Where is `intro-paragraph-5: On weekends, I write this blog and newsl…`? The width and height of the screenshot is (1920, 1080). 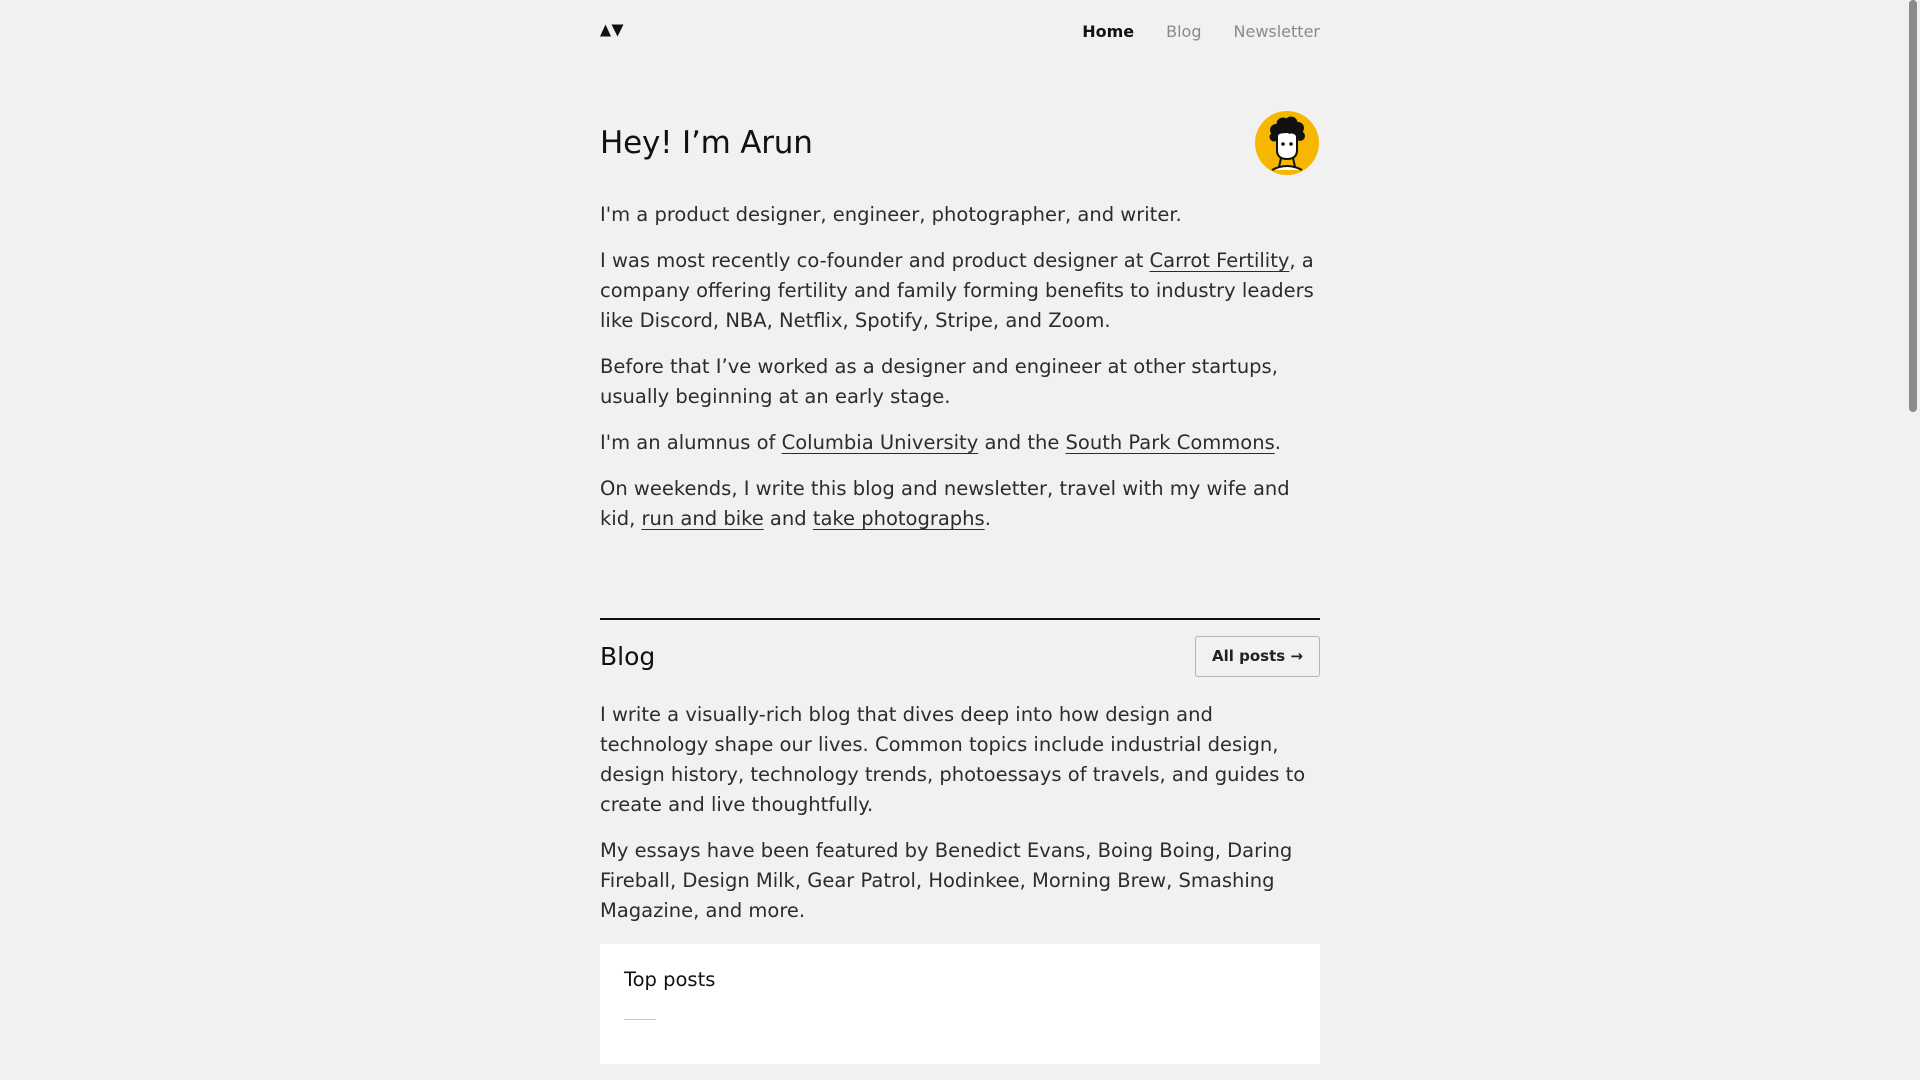
intro-paragraph-5: On weekends, I write this blog and newsl… is located at coordinates (945, 503).